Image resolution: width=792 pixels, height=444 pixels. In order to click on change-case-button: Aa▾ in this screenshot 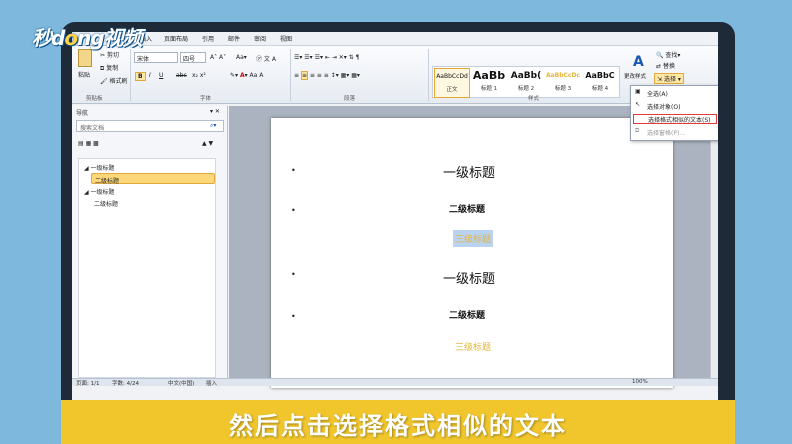, I will do `click(241, 57)`.